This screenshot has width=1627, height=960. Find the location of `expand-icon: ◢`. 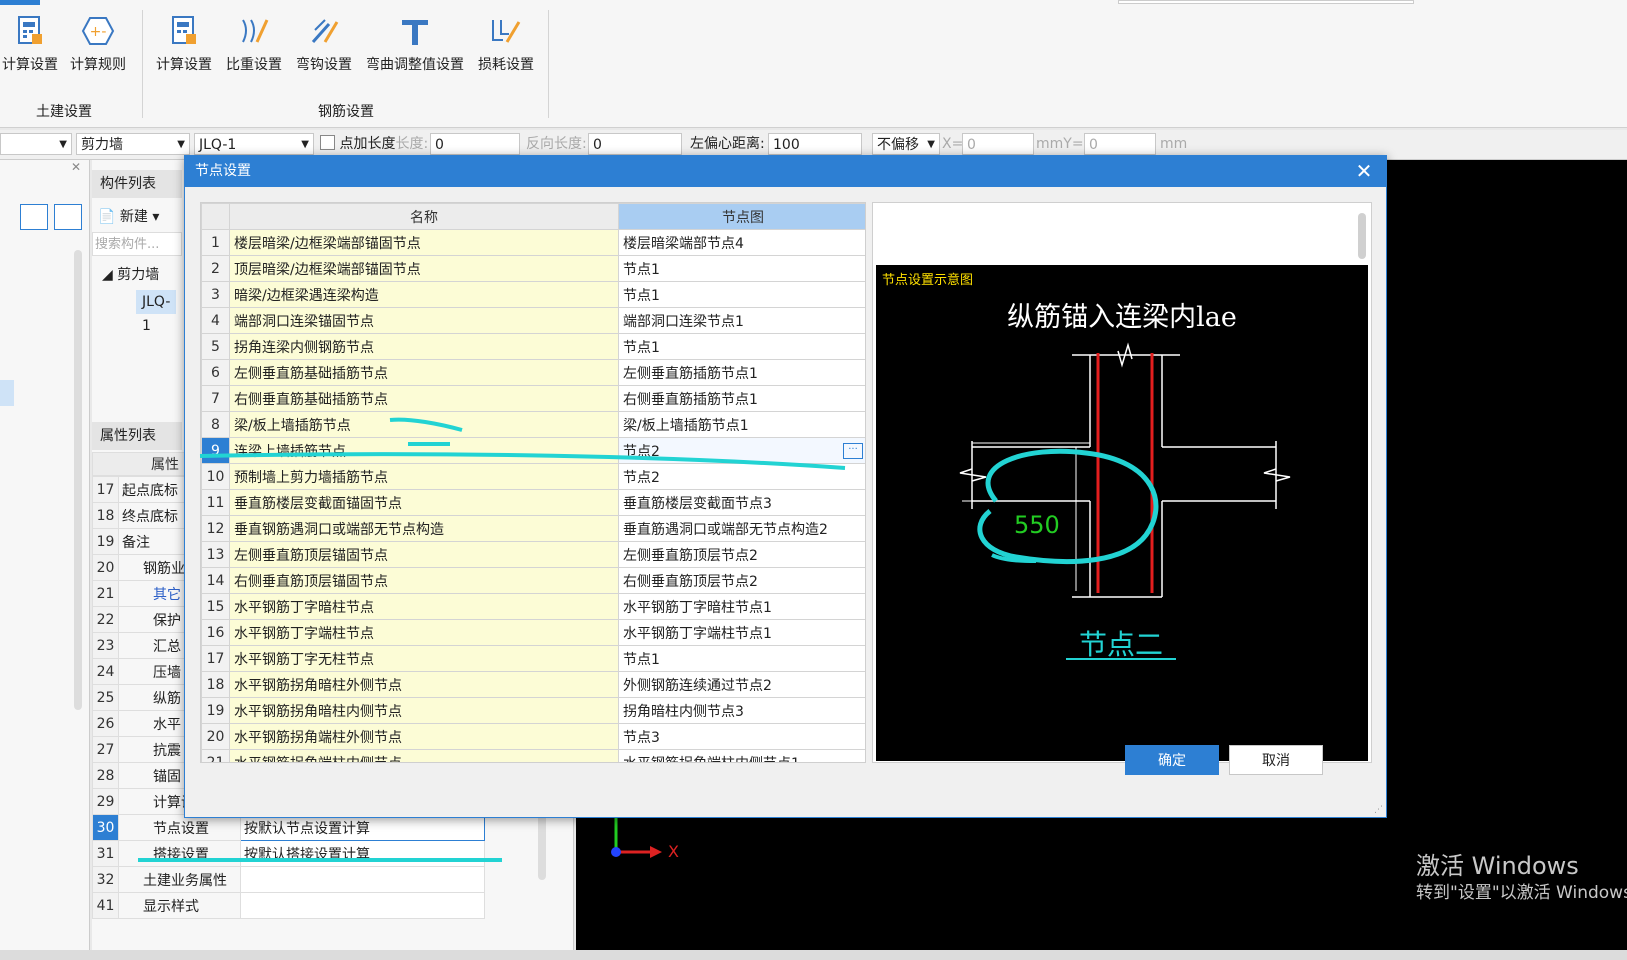

expand-icon: ◢ is located at coordinates (107, 275).